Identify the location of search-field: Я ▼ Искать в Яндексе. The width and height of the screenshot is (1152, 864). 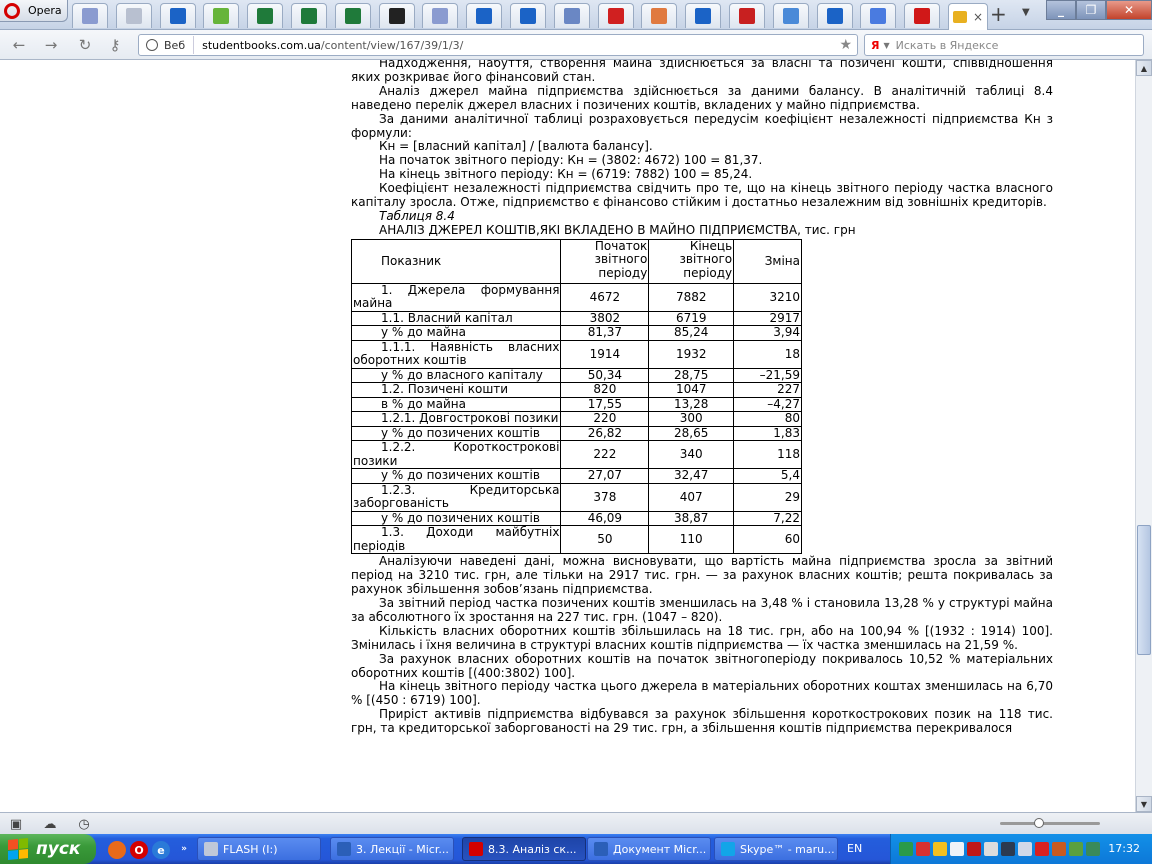
(1004, 45).